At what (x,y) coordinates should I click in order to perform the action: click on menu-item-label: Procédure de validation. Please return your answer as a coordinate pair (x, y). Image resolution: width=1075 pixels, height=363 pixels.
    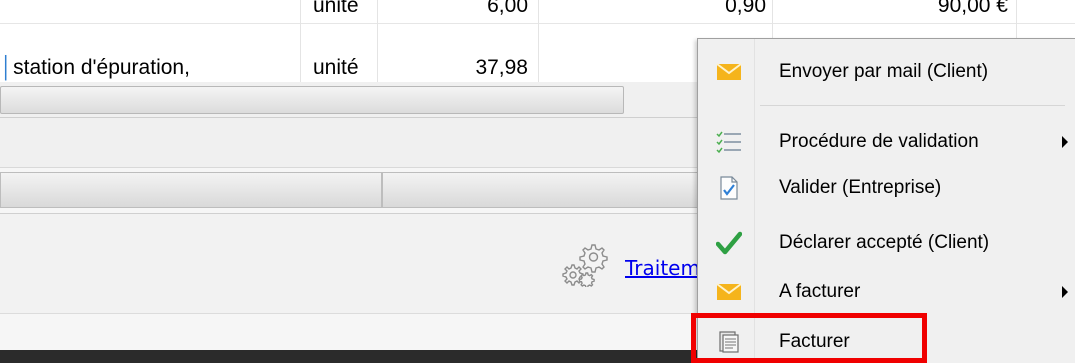
    Looking at the image, I should click on (879, 141).